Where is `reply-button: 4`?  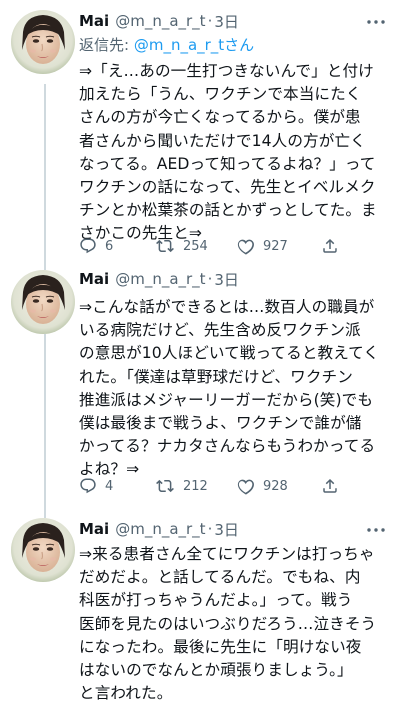
reply-button: 4 is located at coordinates (117, 486).